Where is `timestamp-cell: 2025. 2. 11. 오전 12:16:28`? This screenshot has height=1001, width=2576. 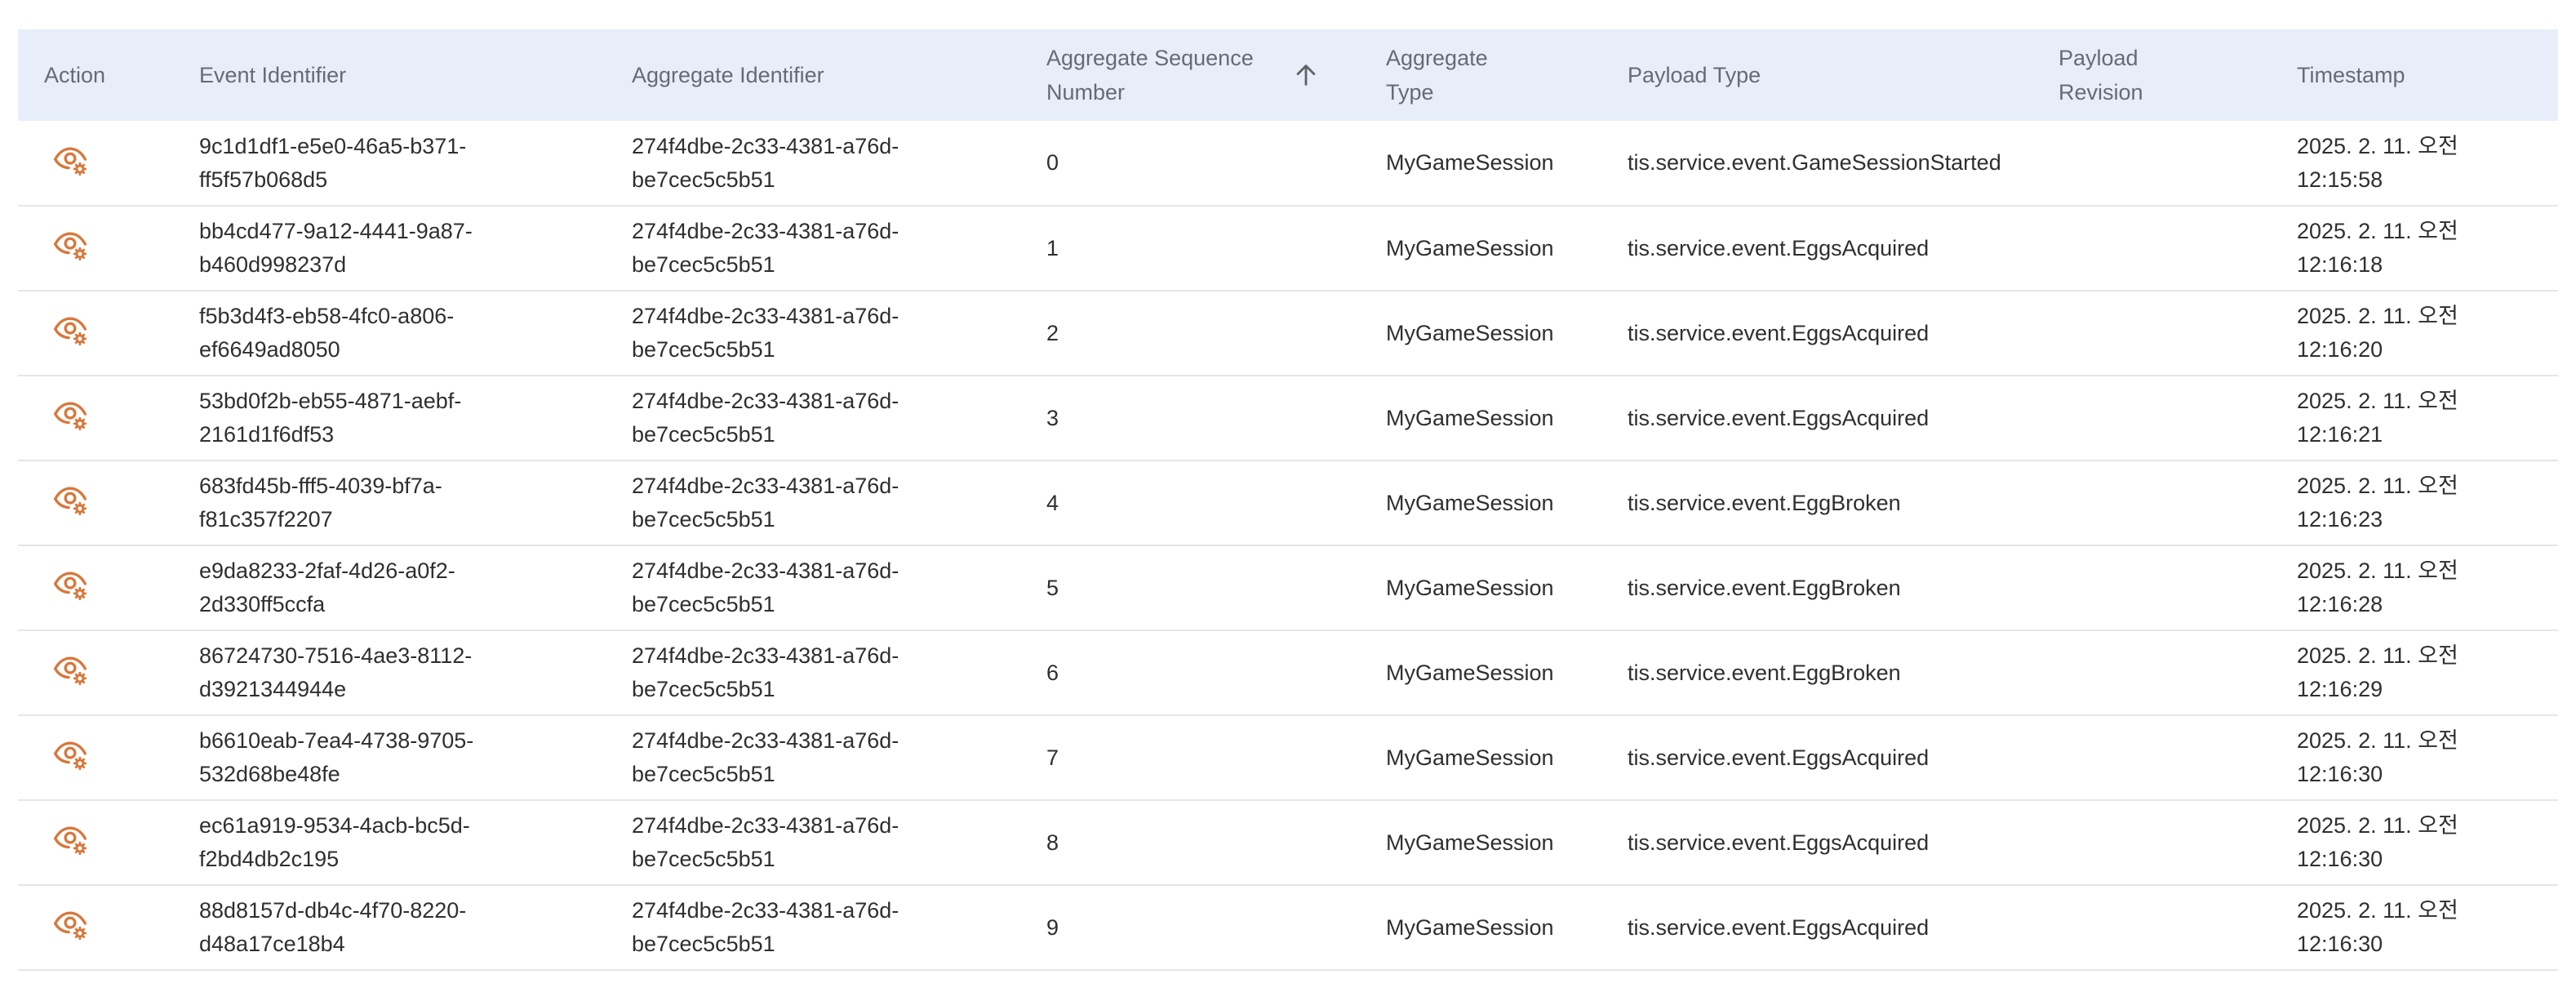 timestamp-cell: 2025. 2. 11. 오전 12:16:28 is located at coordinates (2414, 588).